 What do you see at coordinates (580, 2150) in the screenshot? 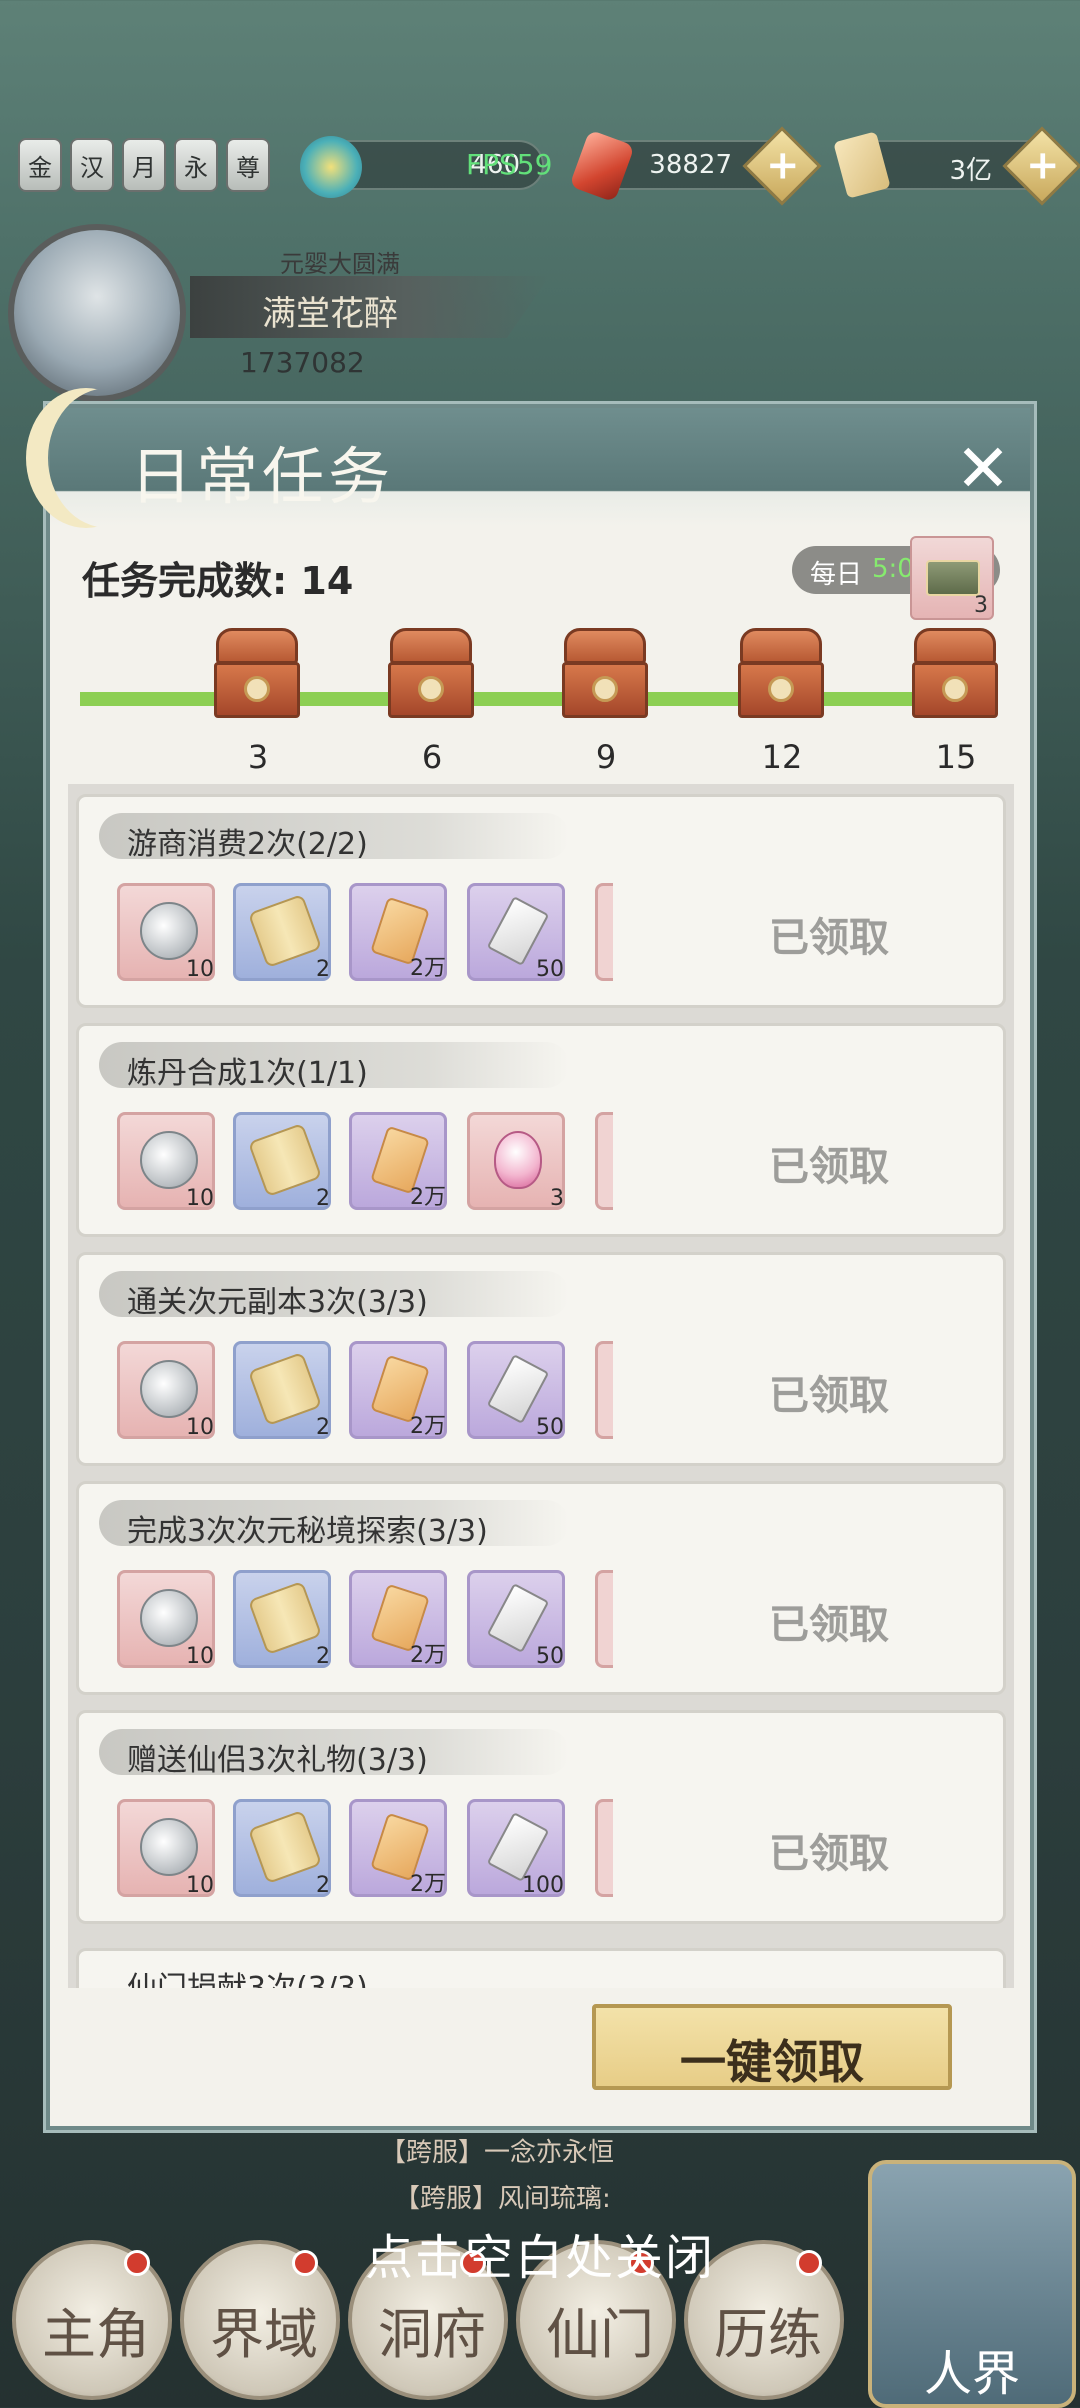
I see `chat-line: 【跨服】一念亦永恒` at bounding box center [580, 2150].